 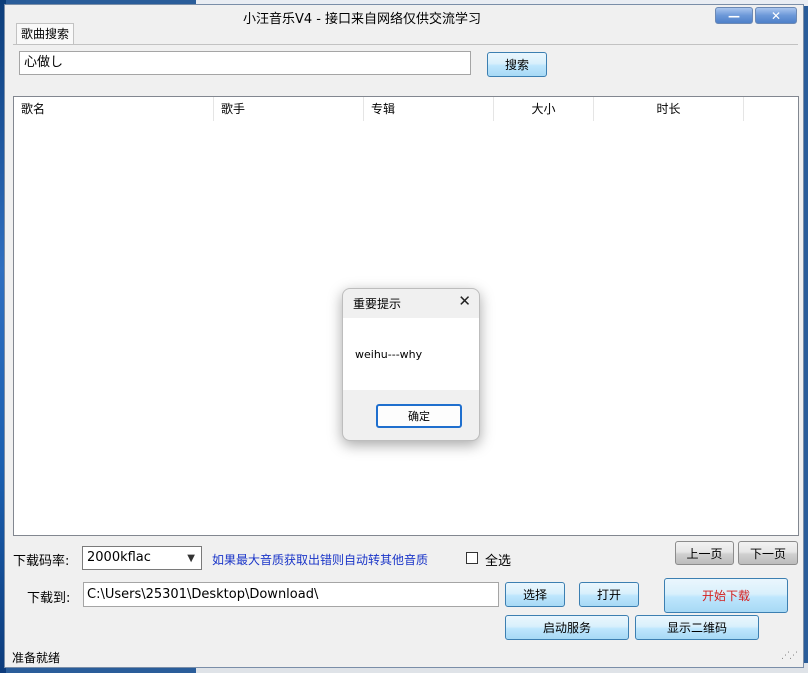 I want to click on song-list-header: 歌名 歌手 专辑 大小 时长, so click(x=406, y=109).